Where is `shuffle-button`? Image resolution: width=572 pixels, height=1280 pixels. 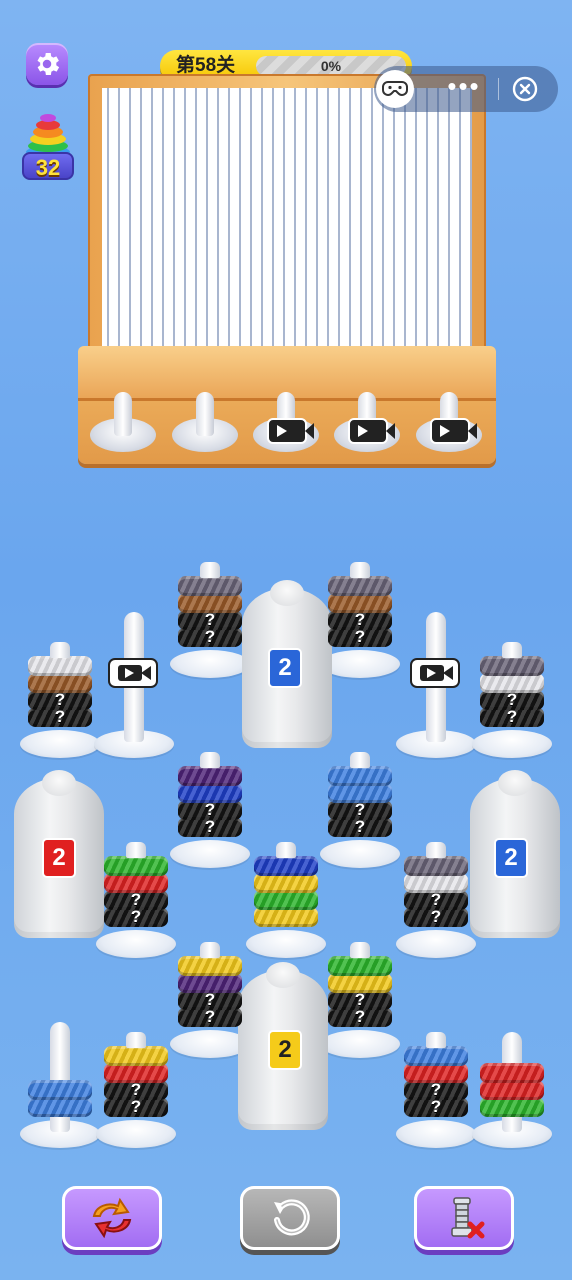 shuffle-button is located at coordinates (112, 1218).